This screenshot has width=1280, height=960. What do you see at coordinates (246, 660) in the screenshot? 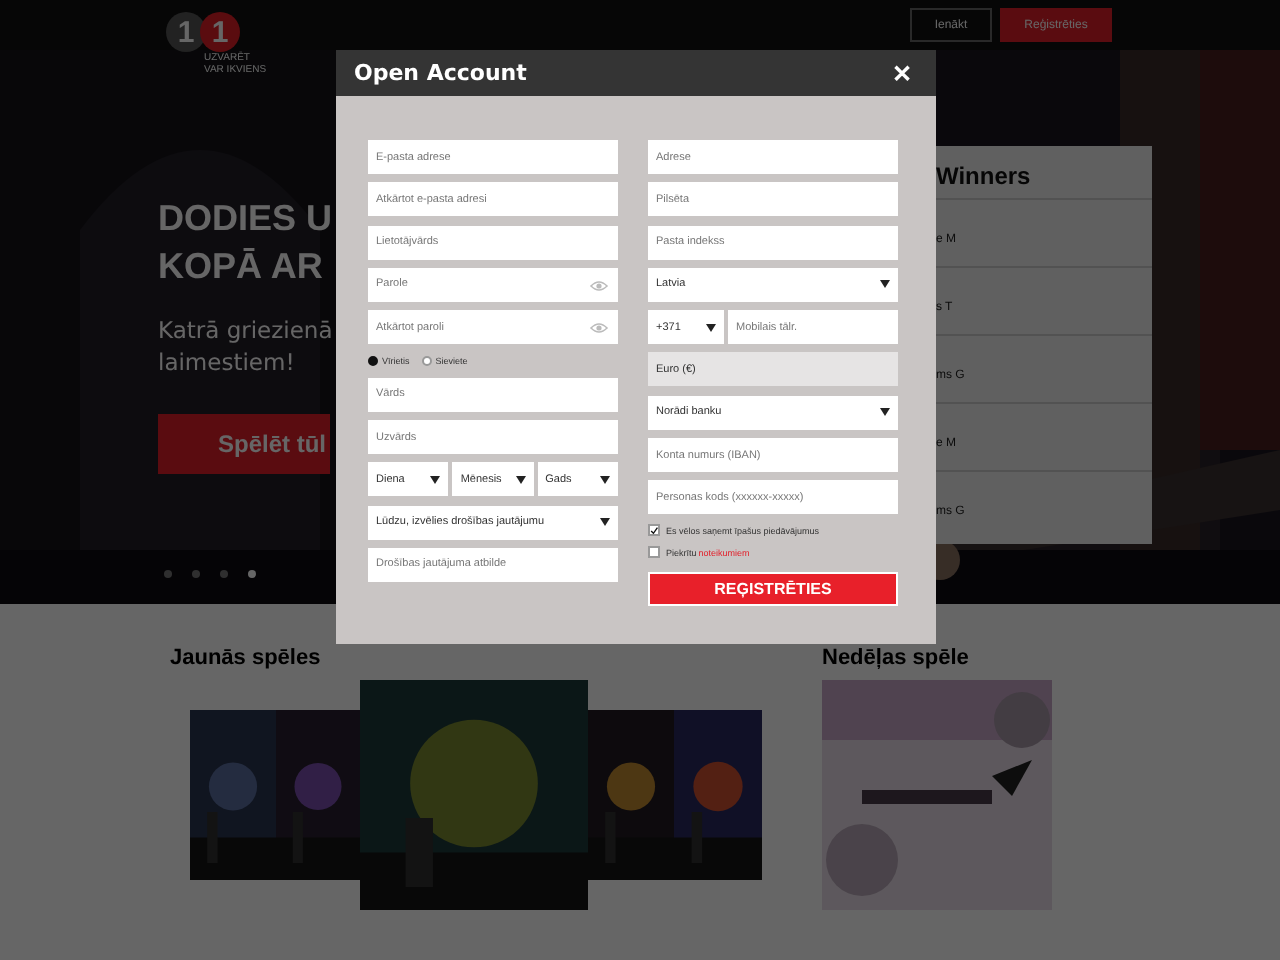
I see `section-title: Jaunās spēles` at bounding box center [246, 660].